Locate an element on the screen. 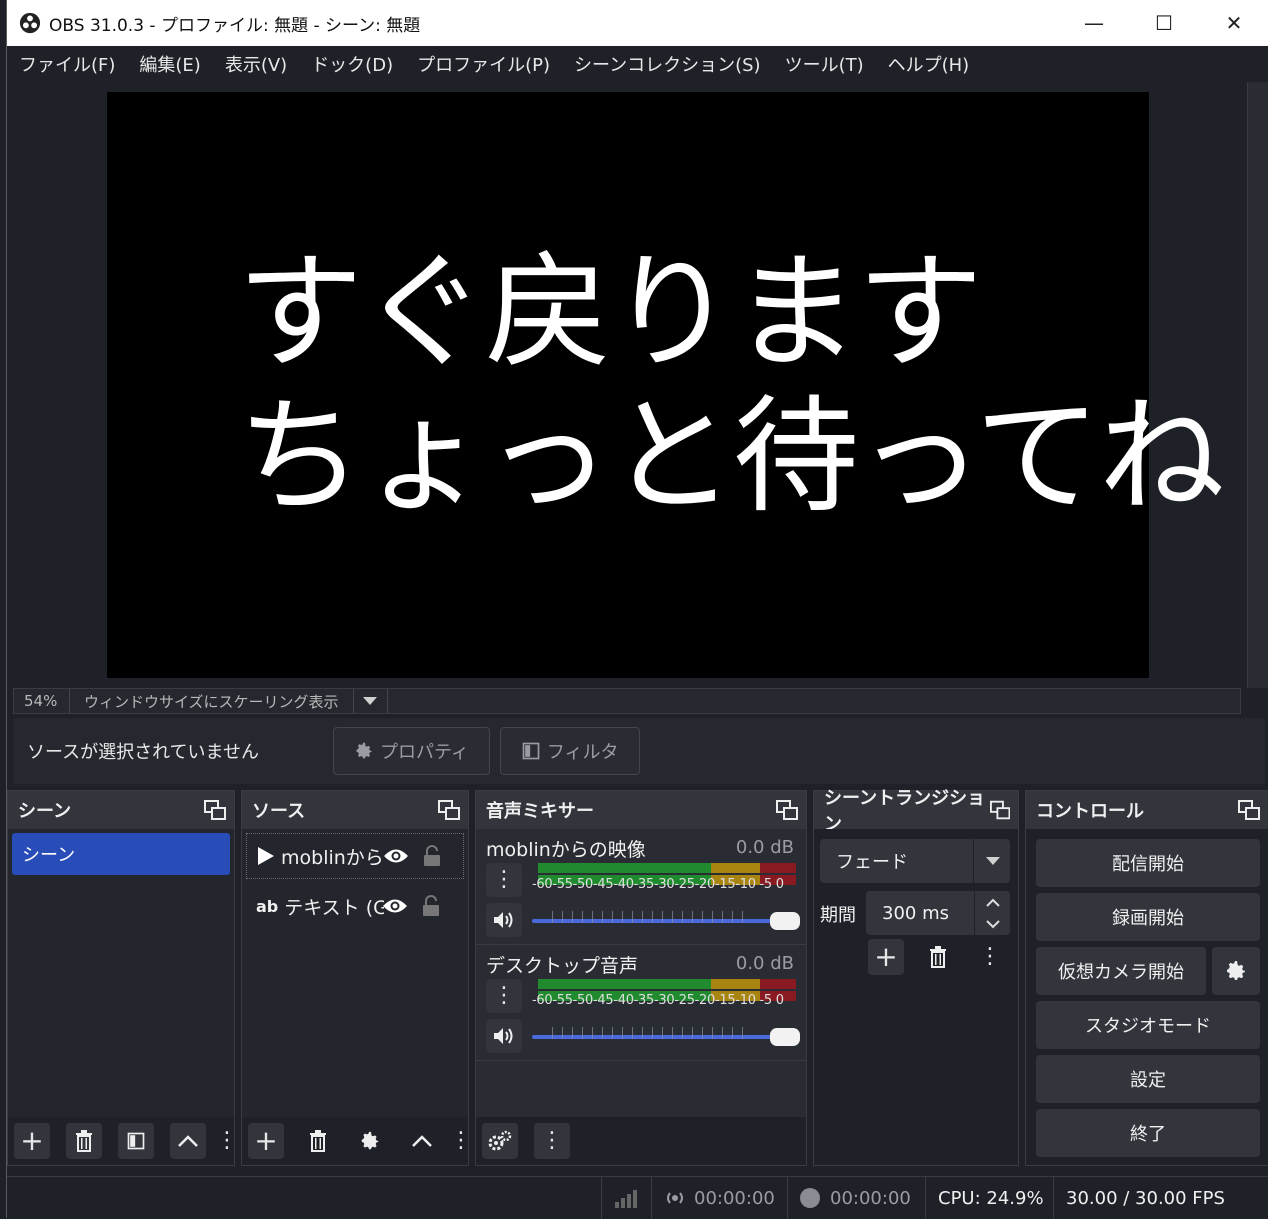 This screenshot has height=1219, width=1268. cpu-value: CPU: 24.9% is located at coordinates (991, 1198).